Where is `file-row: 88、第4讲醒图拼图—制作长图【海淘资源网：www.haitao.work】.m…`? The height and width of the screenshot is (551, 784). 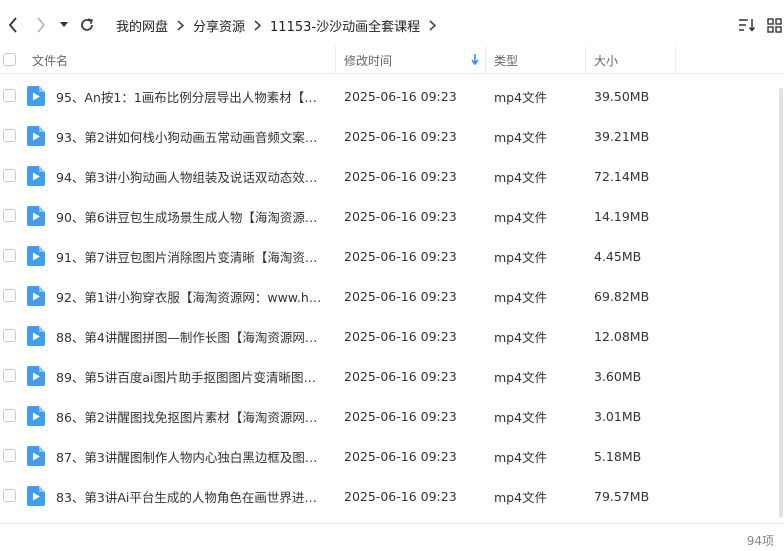
file-row: 88、第4讲醒图拼图—制作长图【海淘资源网：www.haitao.work】.m… is located at coordinates (389, 336).